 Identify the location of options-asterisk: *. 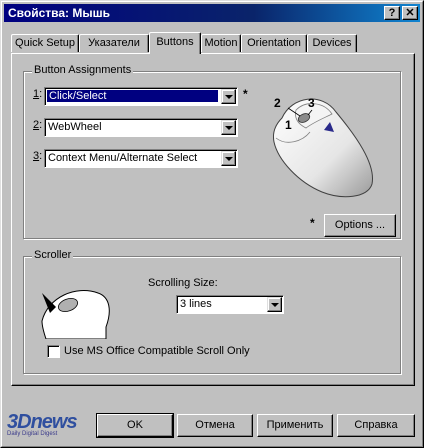
(312, 223).